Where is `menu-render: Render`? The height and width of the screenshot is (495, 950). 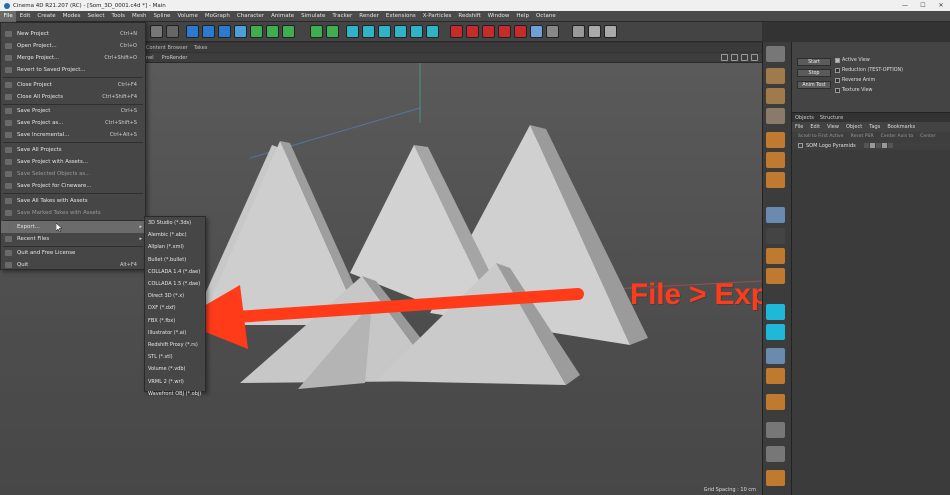
menu-render: Render is located at coordinates (369, 16).